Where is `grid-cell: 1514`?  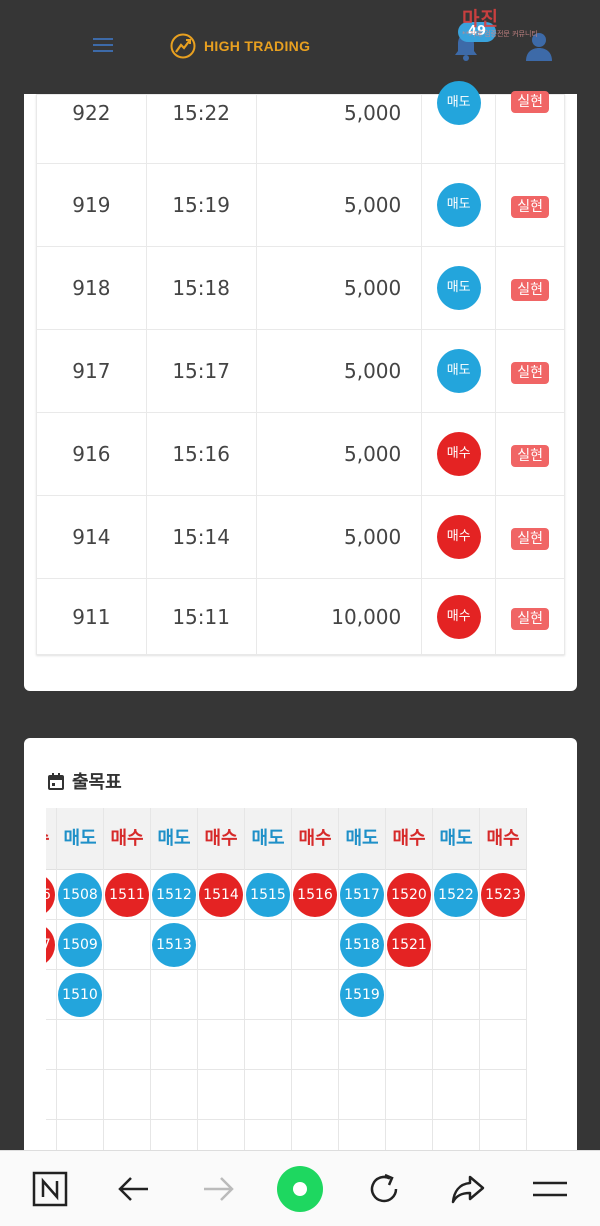 grid-cell: 1514 is located at coordinates (221, 895).